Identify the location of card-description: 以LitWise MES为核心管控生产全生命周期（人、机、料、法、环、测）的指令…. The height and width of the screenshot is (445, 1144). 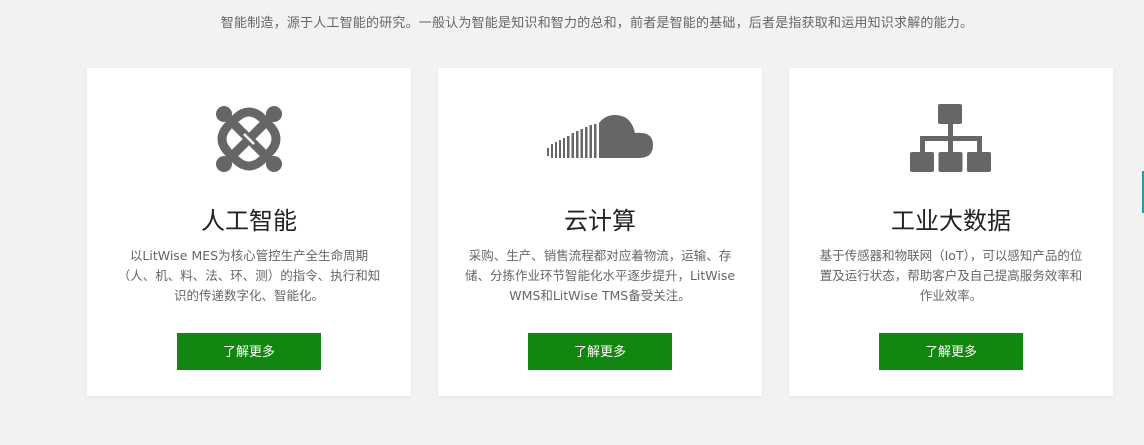
(249, 275).